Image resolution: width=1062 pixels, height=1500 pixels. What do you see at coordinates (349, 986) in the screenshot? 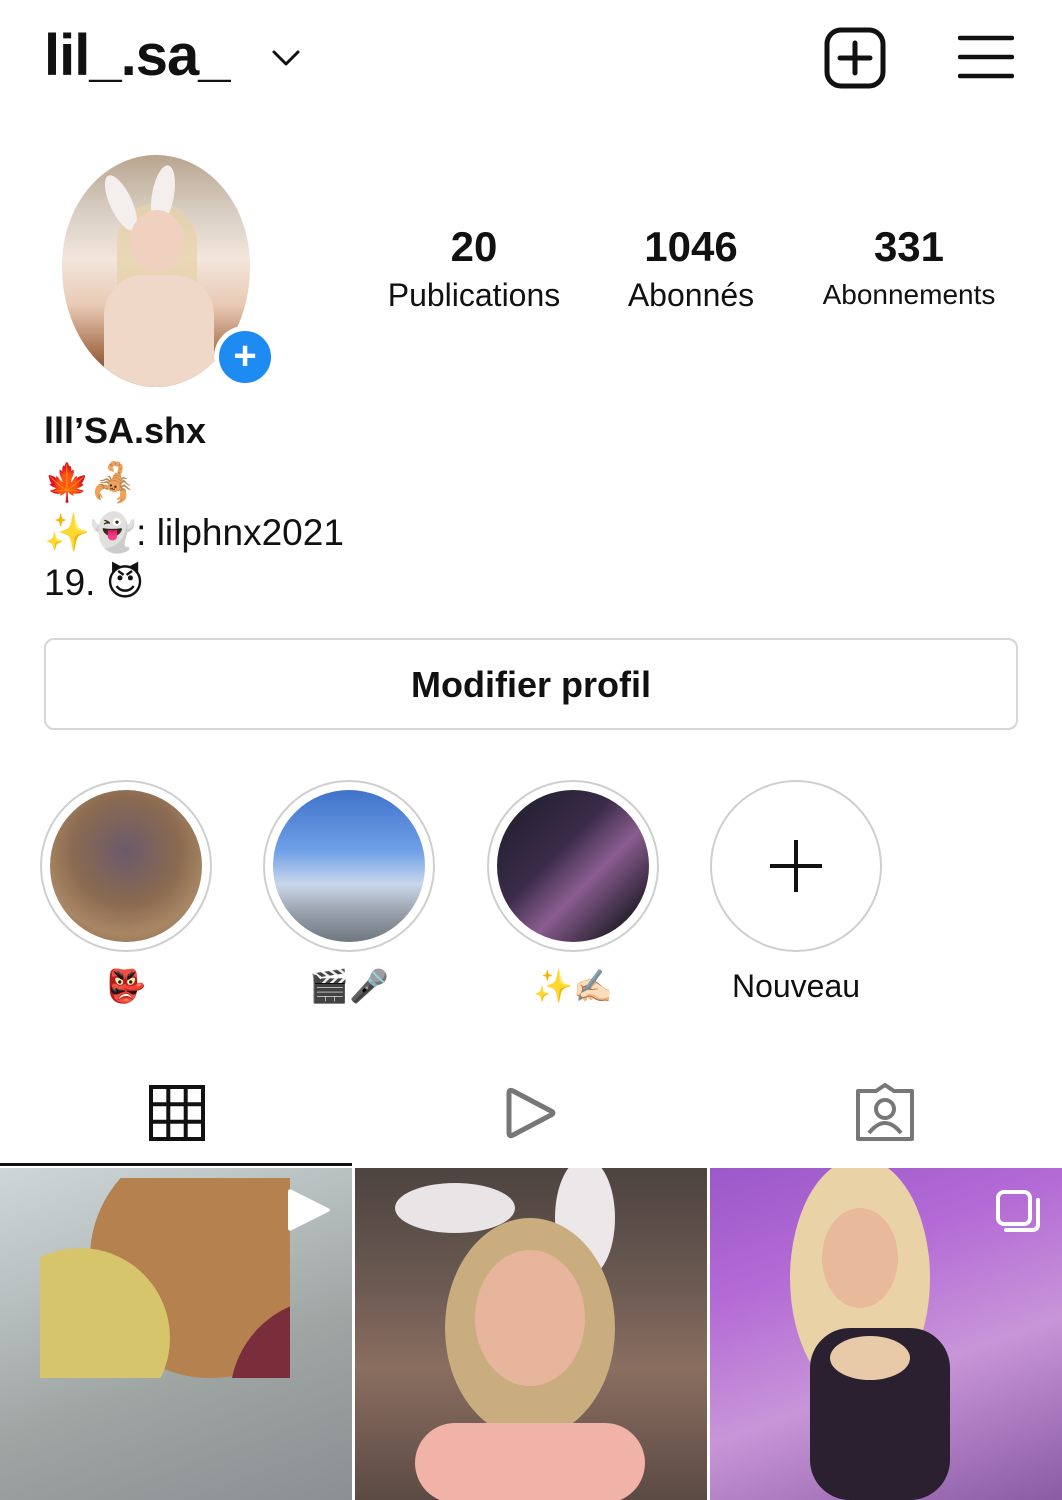
I see `highlight-label: 🎬🎤` at bounding box center [349, 986].